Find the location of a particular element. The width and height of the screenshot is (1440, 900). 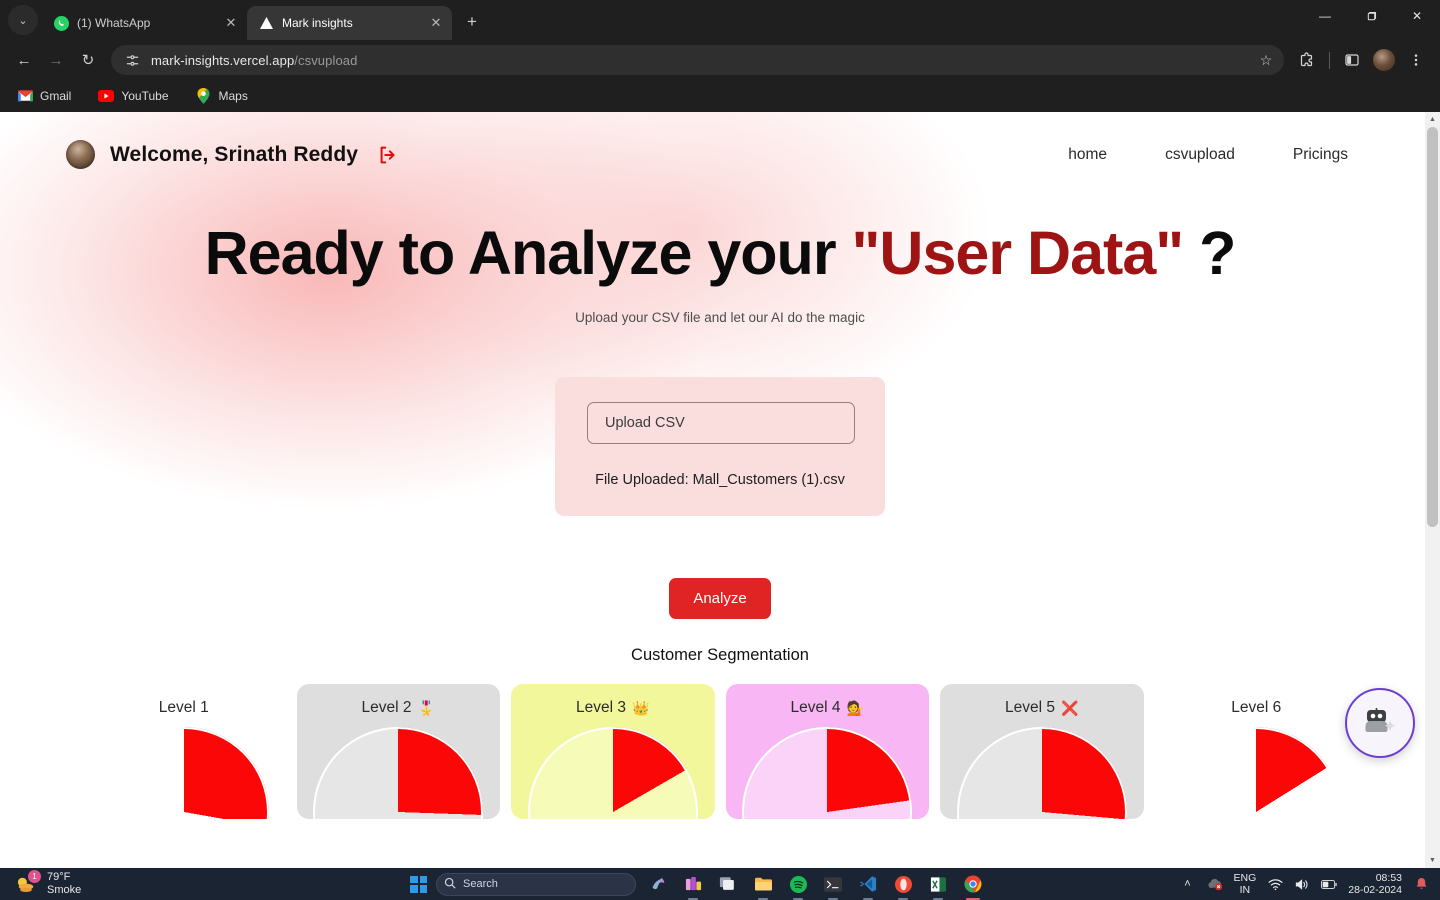

tab-title: Mark insights is located at coordinates (317, 23).